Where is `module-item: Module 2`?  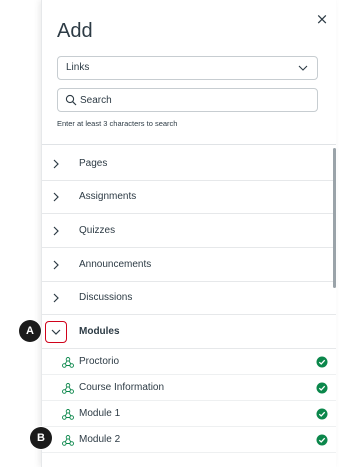
module-item: Module 2 is located at coordinates (189, 440).